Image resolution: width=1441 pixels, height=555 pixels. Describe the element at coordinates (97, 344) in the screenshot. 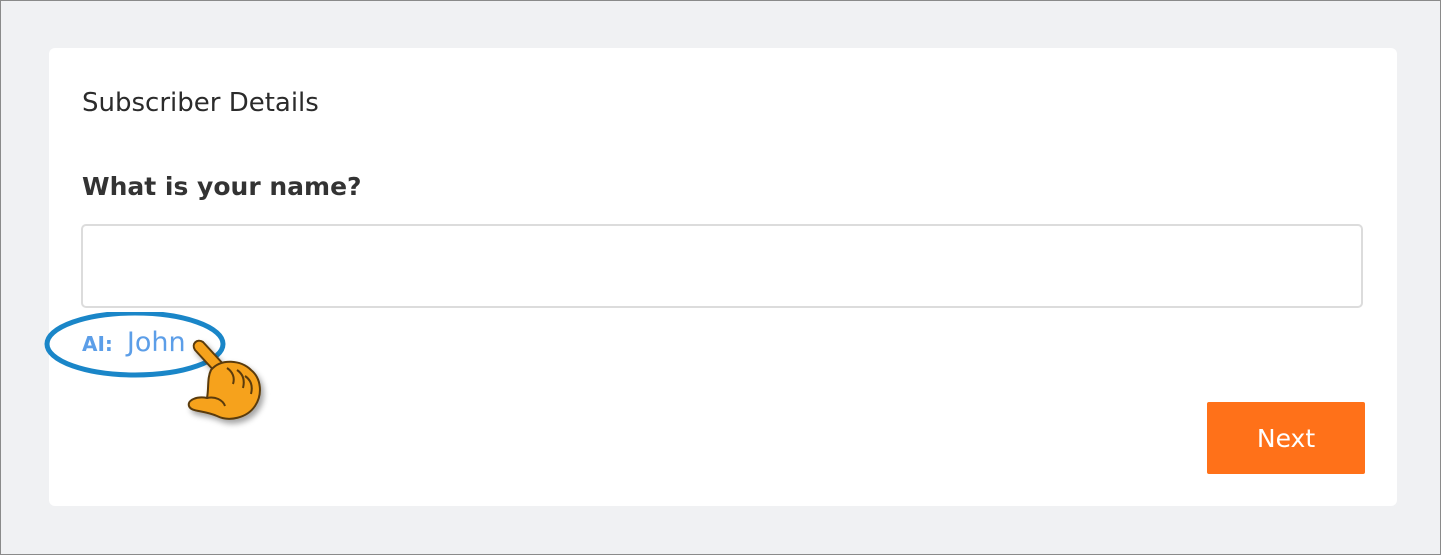

I see `ai-suggestion-prefix: AI:` at that location.